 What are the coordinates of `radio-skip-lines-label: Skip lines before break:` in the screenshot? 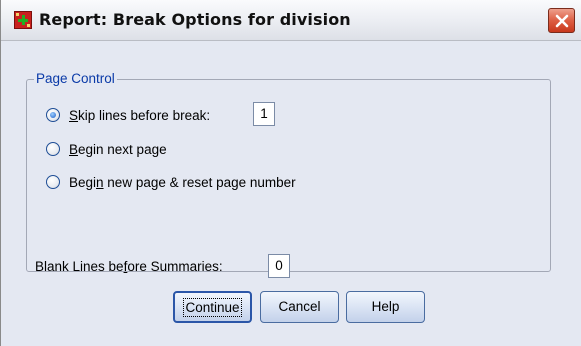 It's located at (140, 115).